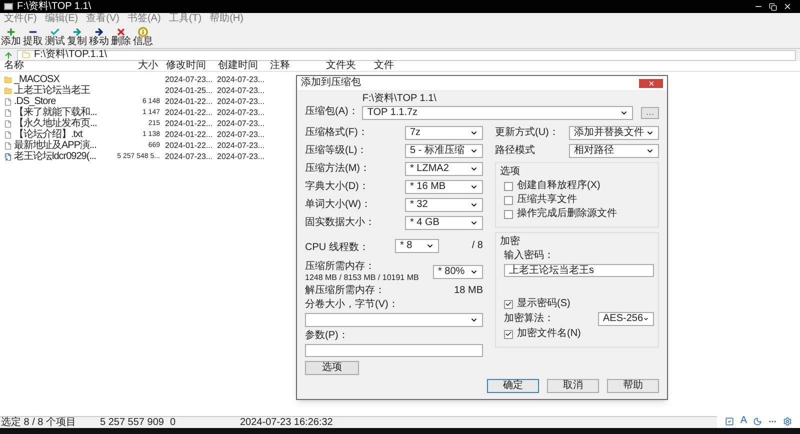 Image resolution: width=800 pixels, height=434 pixels. I want to click on file-name: 上老王论坛当老王, so click(52, 91).